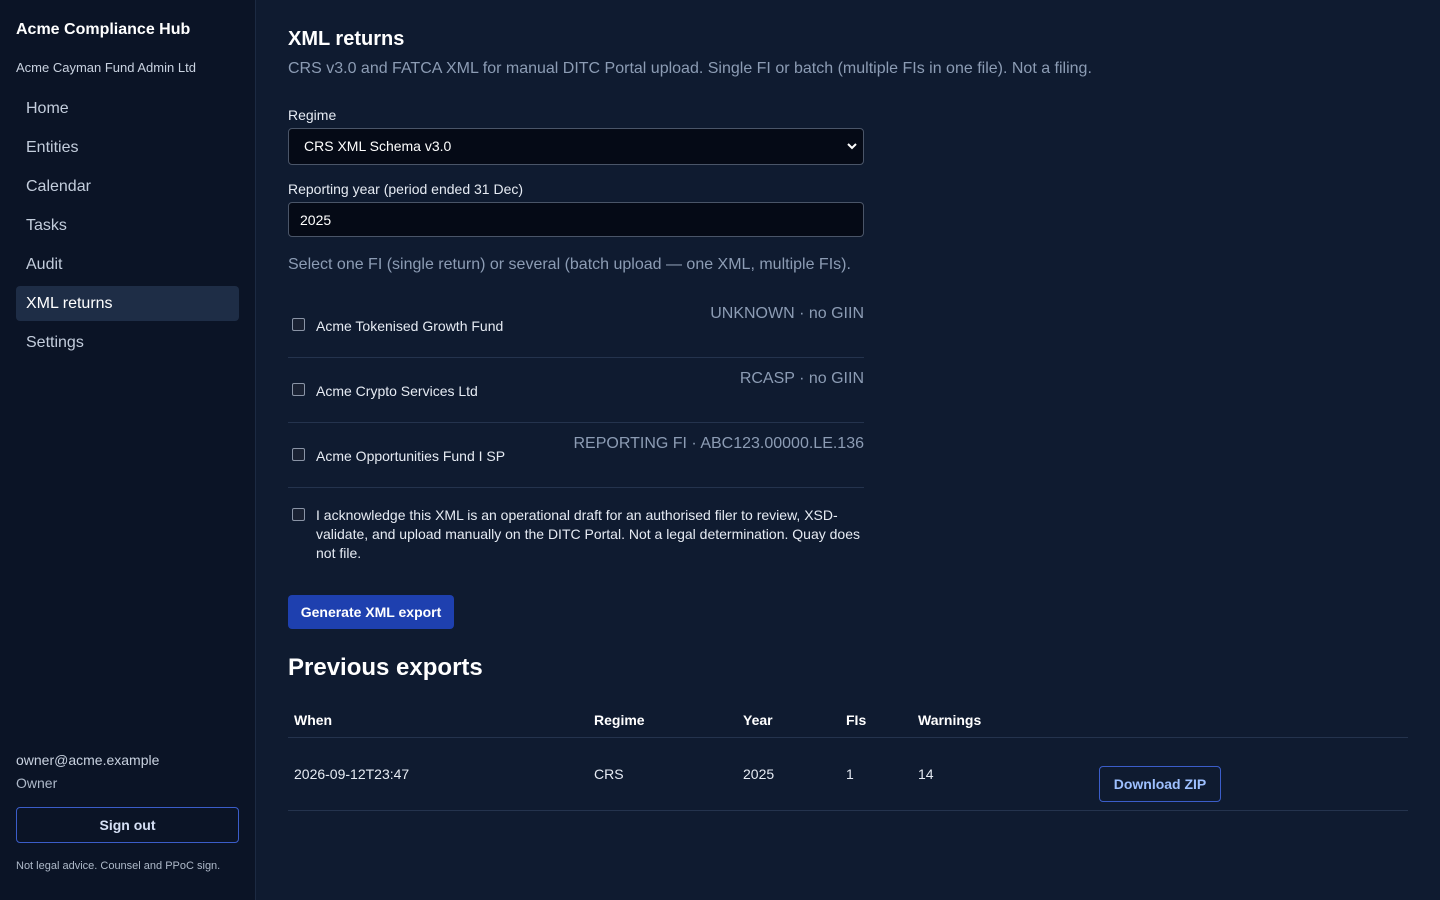 This screenshot has height=900, width=1440. I want to click on sidebar-item-home: Home, so click(127, 108).